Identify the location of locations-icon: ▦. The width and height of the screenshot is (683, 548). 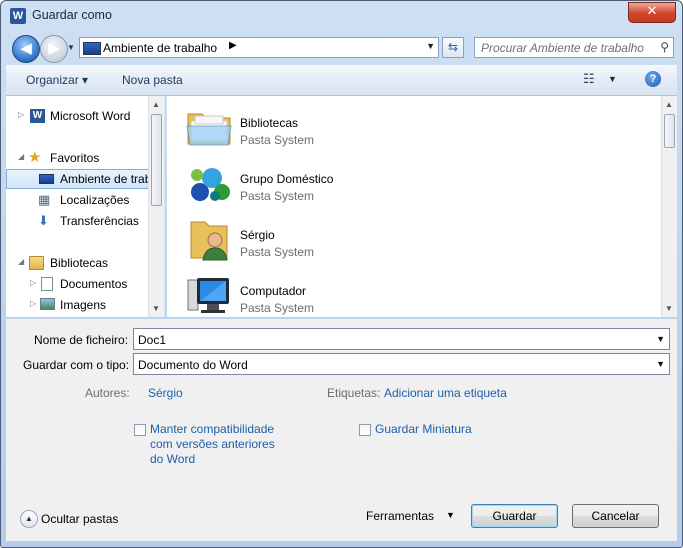
(44, 199).